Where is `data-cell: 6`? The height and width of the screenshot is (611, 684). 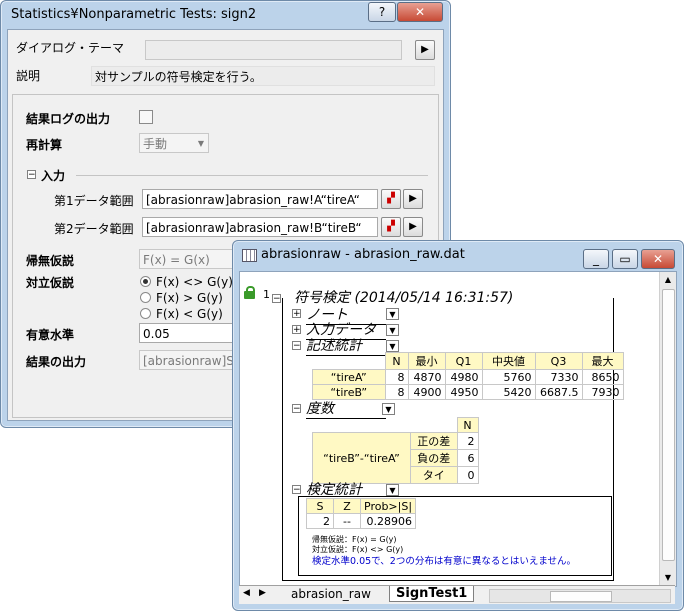 data-cell: 6 is located at coordinates (467, 458).